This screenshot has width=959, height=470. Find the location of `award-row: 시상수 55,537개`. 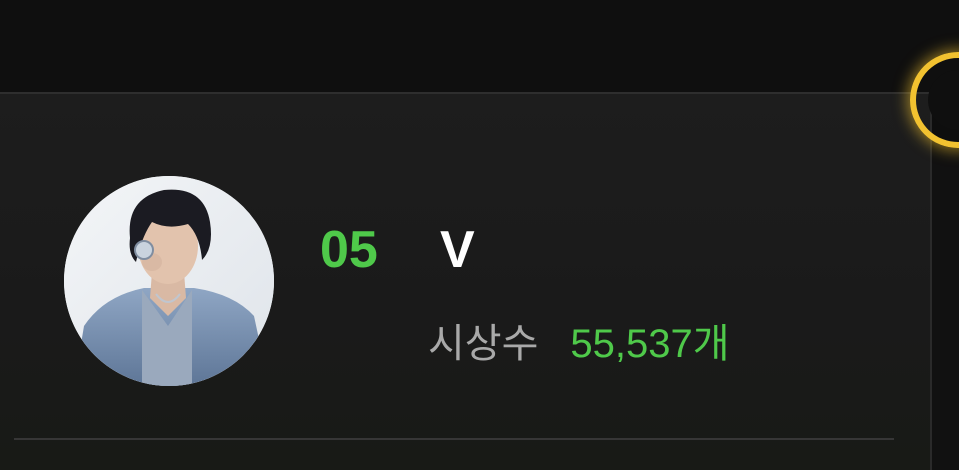

award-row: 시상수 55,537개 is located at coordinates (579, 344).